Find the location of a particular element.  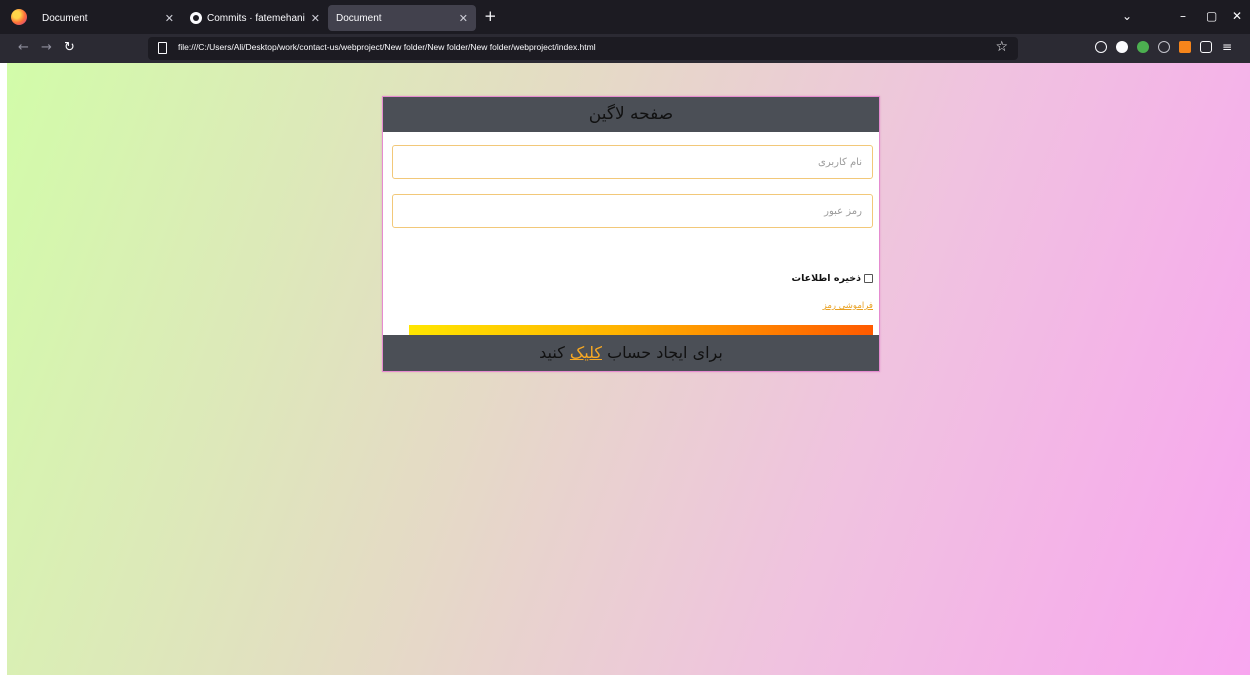

close-window-button: ✕ is located at coordinates (1237, 16).